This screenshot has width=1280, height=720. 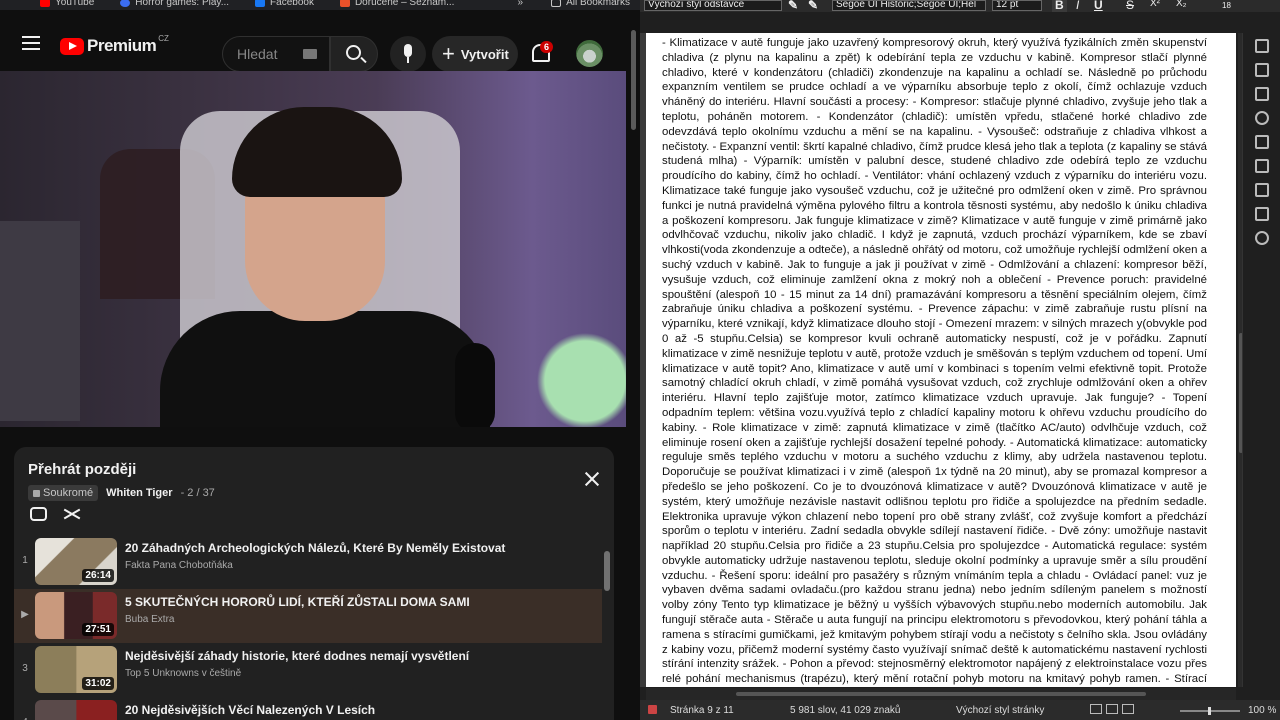 What do you see at coordinates (1059, 6) in the screenshot?
I see `bold-button: B` at bounding box center [1059, 6].